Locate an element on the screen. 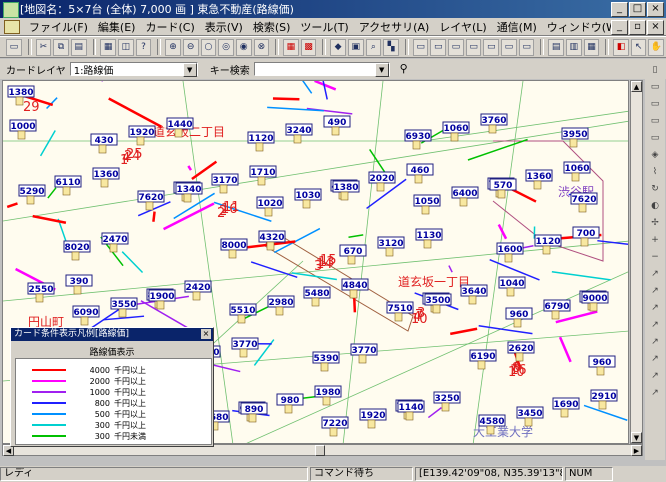 The width and height of the screenshot is (666, 482). zoom-out-icon: ⊖ is located at coordinates (190, 47).